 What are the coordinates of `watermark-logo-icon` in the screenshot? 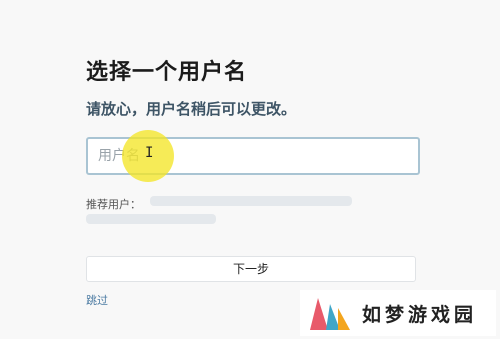 It's located at (330, 314).